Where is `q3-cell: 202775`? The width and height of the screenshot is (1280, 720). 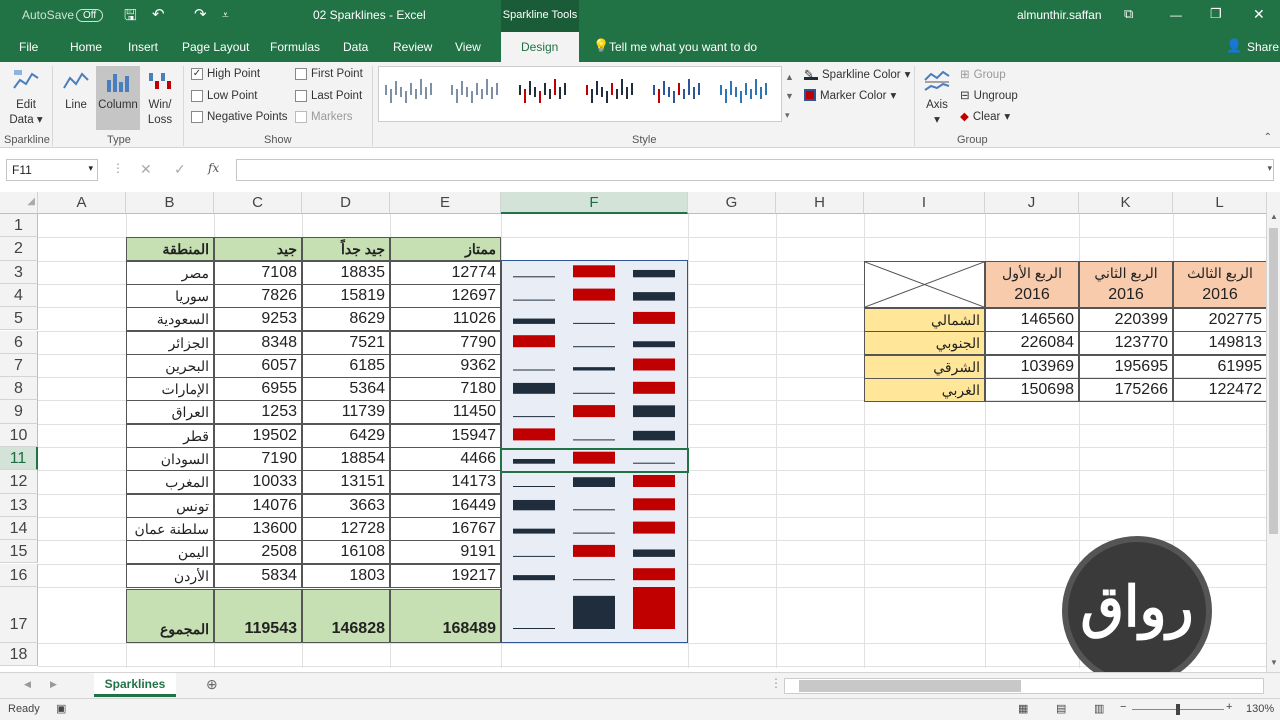 q3-cell: 202775 is located at coordinates (1219, 320).